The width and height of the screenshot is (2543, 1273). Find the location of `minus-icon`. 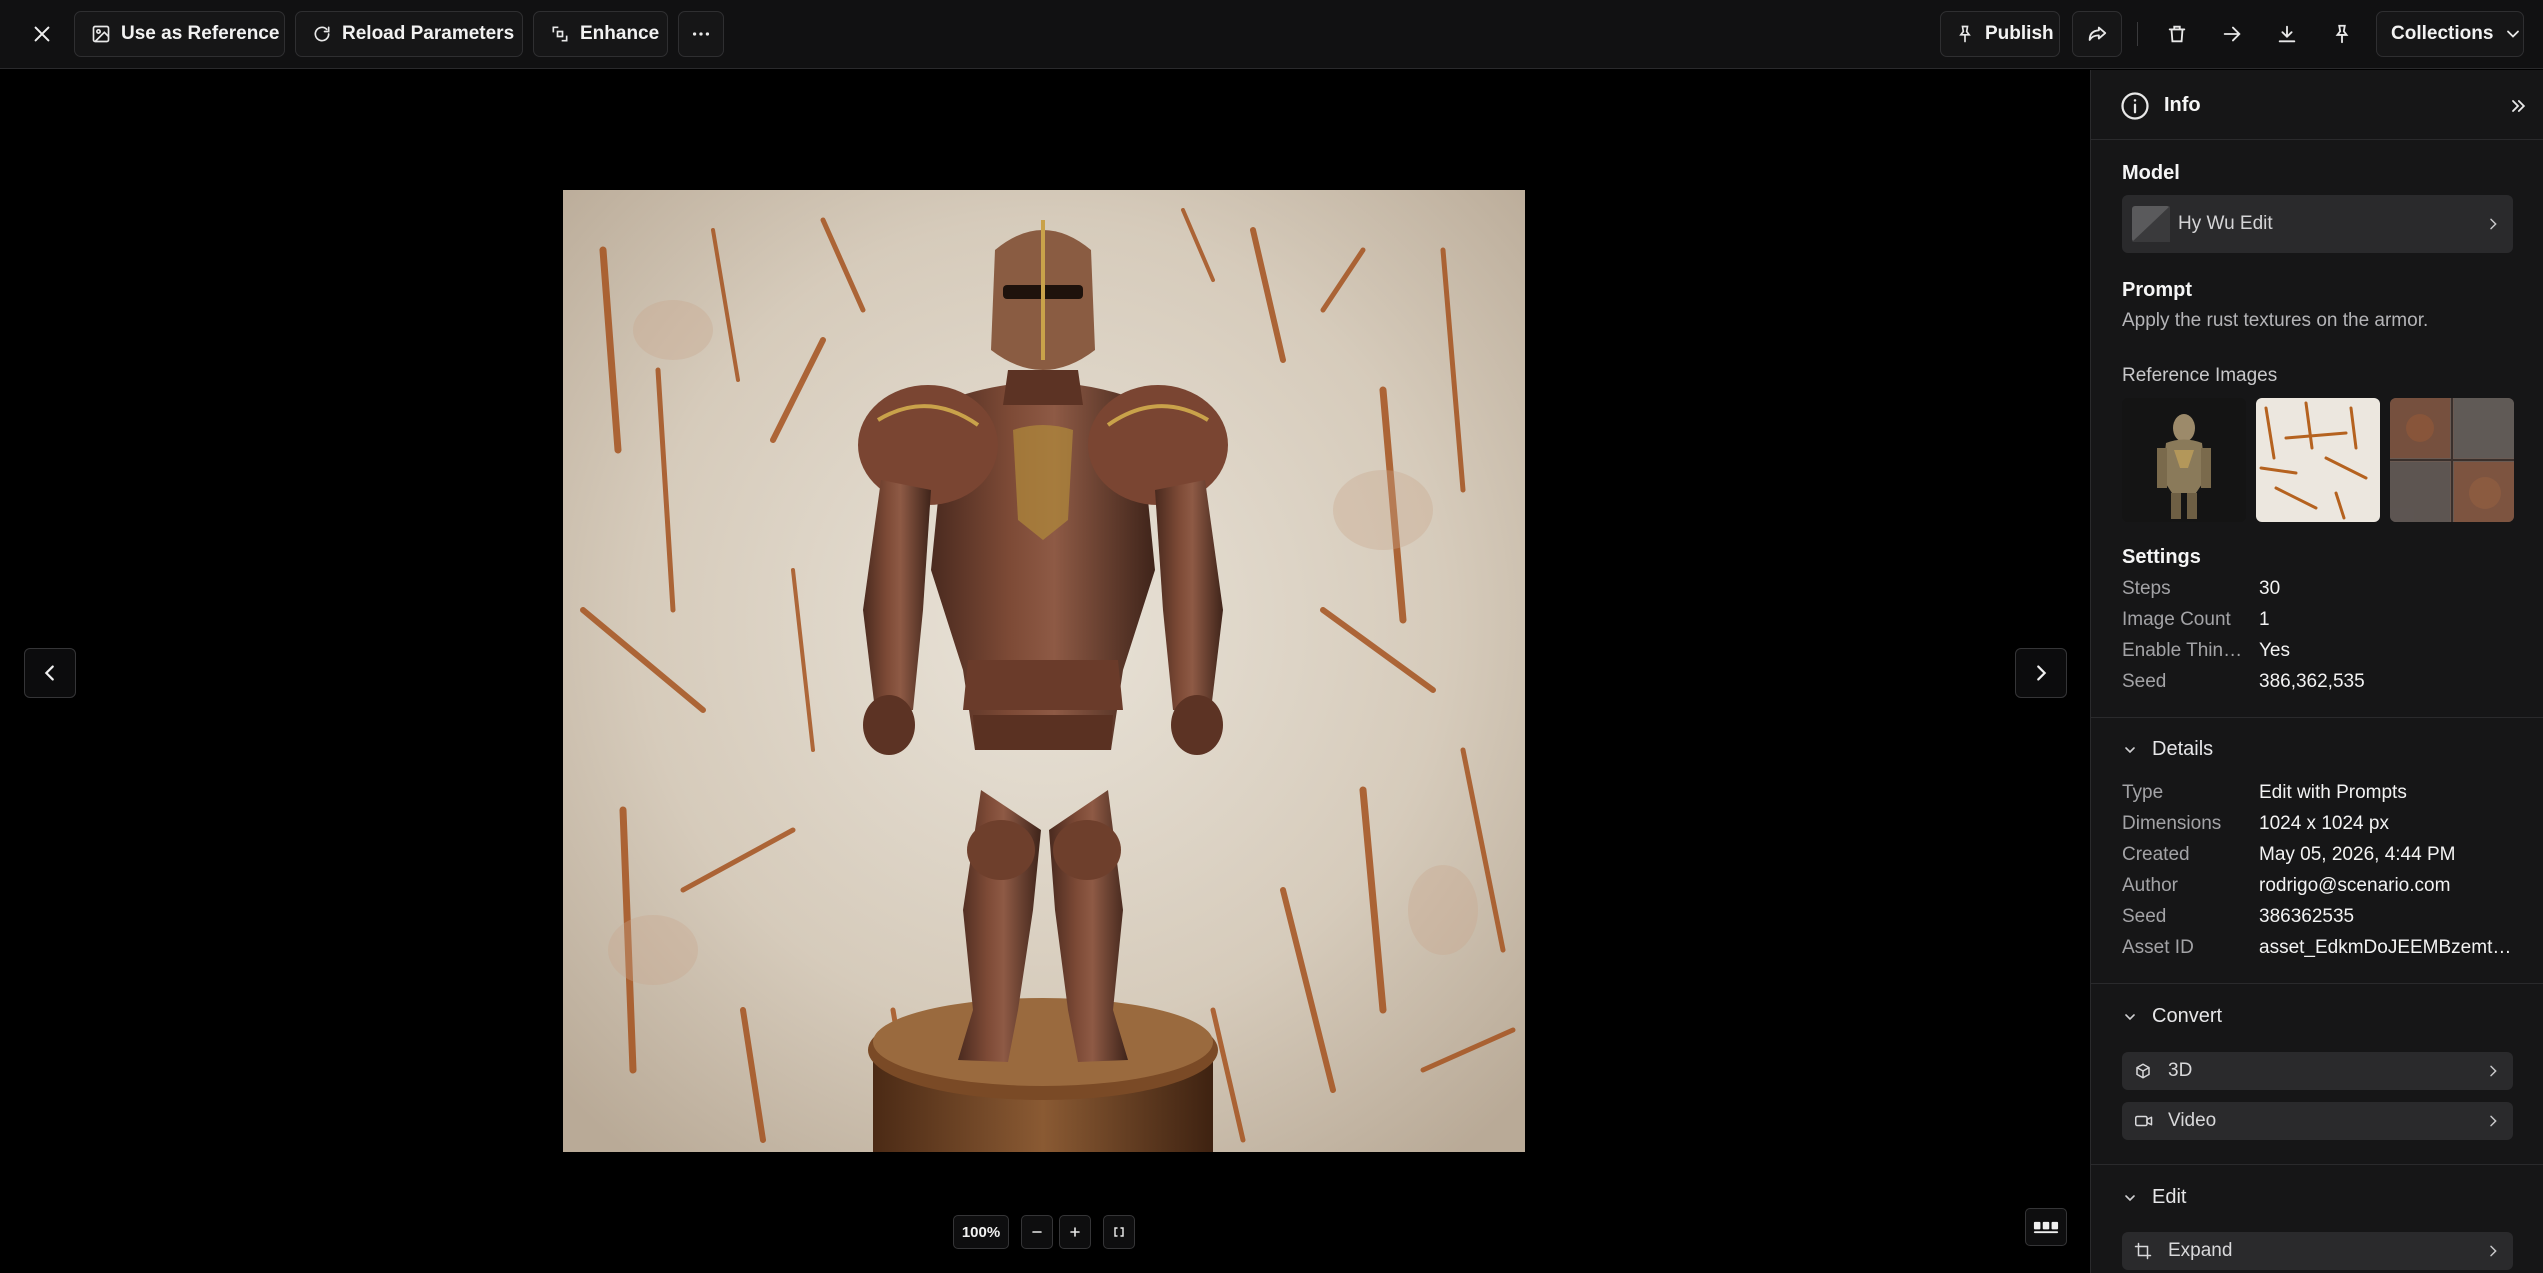

minus-icon is located at coordinates (1037, 1232).